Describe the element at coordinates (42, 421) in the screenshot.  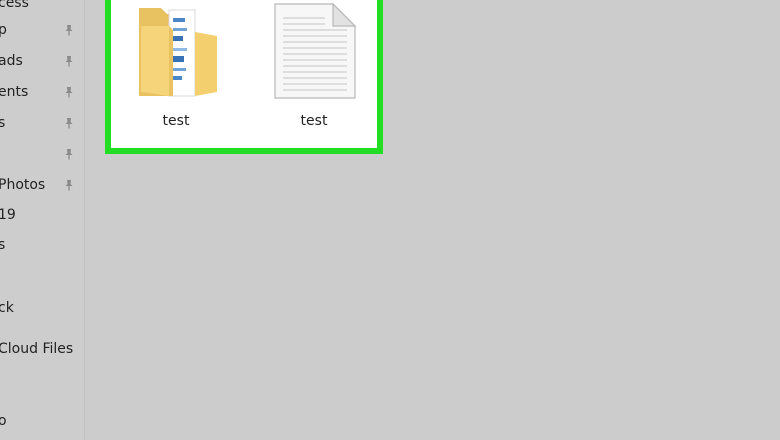
I see `nav-item-o: o` at that location.